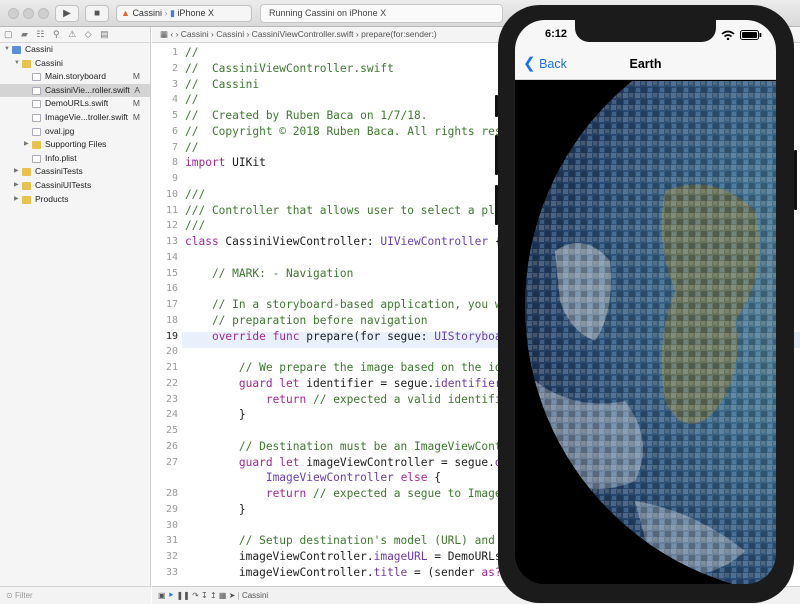  I want to click on jumpbar-nav-icons: ▦ ‹ ›, so click(170, 34).